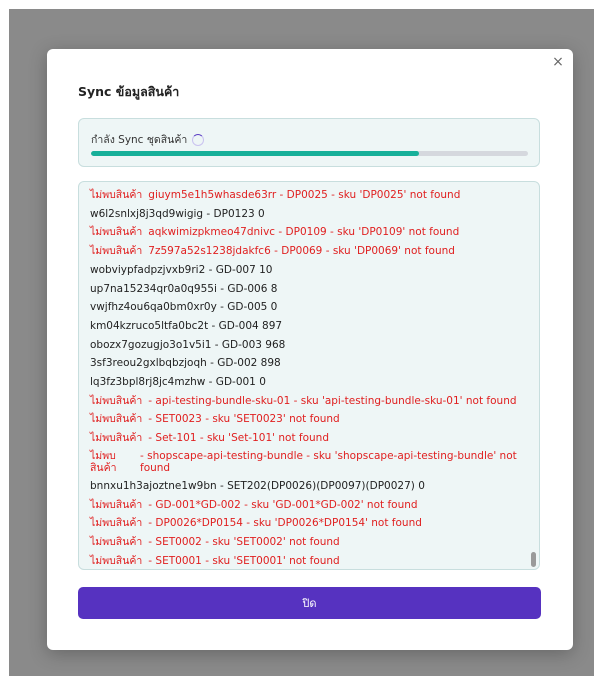 This screenshot has width=603, height=685. I want to click on log-line-text: up7na15234qr0a0q955i - GD-006 8, so click(184, 288).